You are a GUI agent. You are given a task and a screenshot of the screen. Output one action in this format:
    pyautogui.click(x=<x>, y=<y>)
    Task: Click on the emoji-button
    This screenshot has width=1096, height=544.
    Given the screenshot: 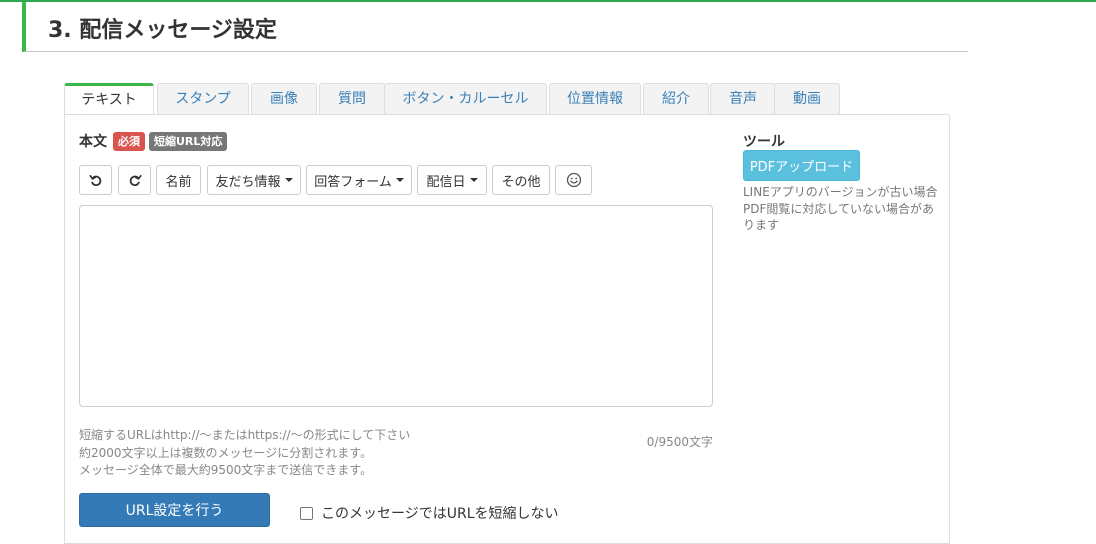 What is the action you would take?
    pyautogui.click(x=573, y=180)
    